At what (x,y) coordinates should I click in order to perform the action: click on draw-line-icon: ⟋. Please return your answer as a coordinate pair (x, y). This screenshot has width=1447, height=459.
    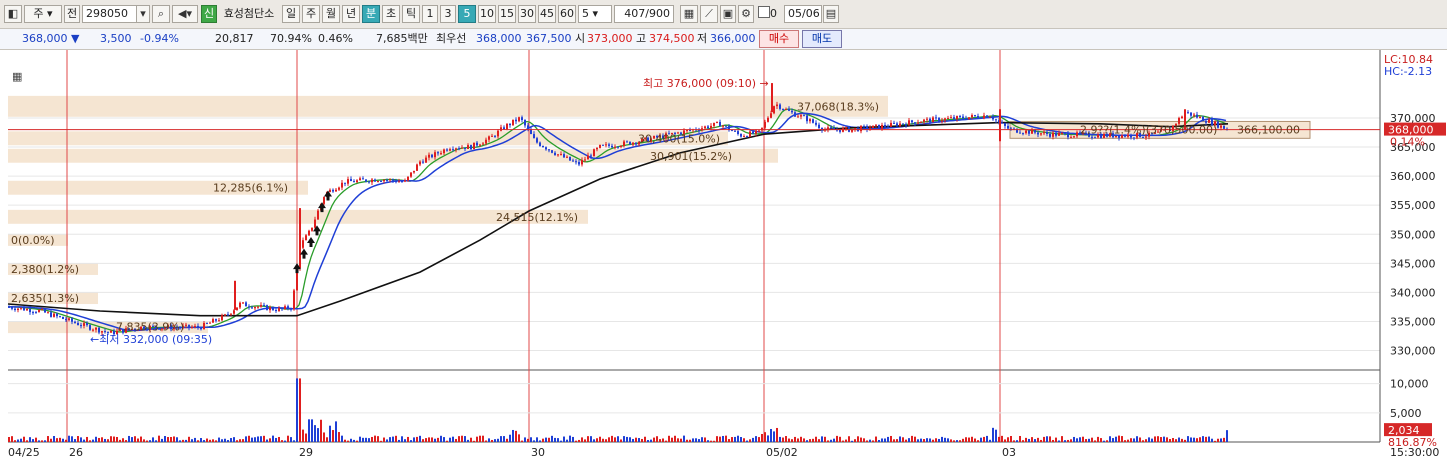
    Looking at the image, I should click on (709, 14).